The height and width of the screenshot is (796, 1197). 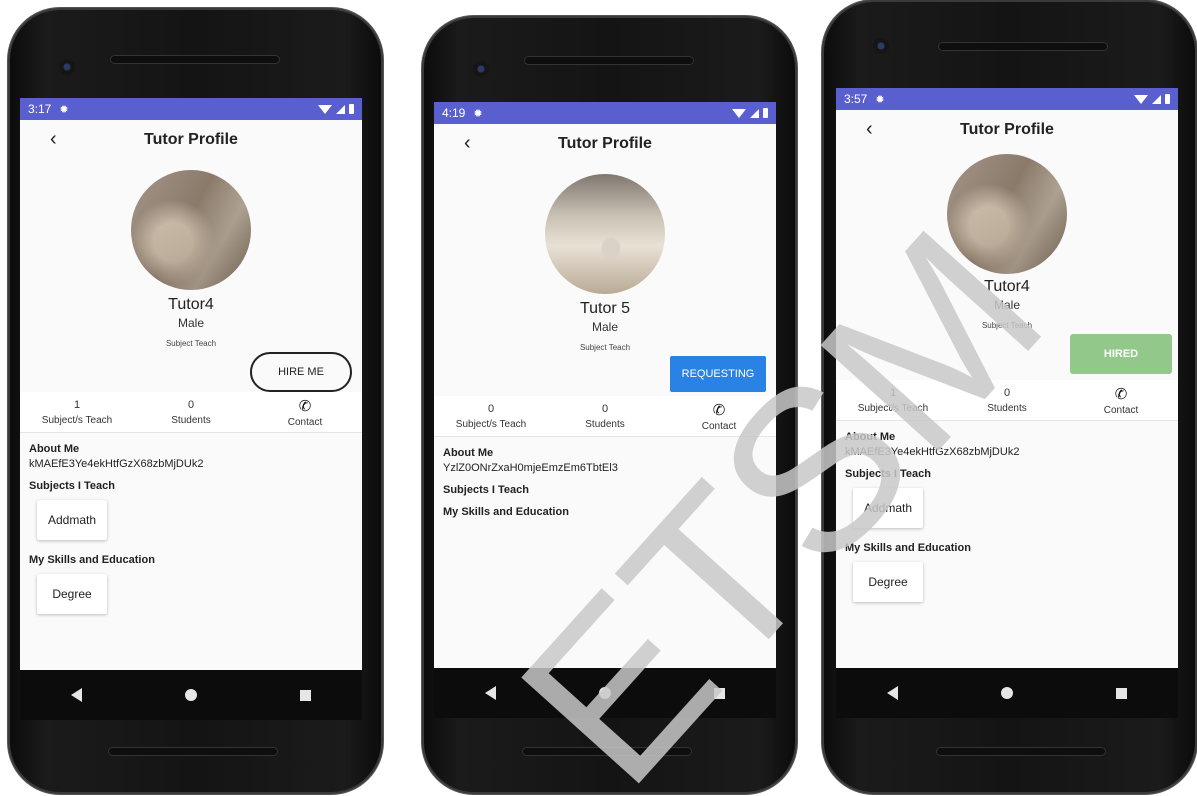 I want to click on stat-subjects-value: 0, so click(x=491, y=408).